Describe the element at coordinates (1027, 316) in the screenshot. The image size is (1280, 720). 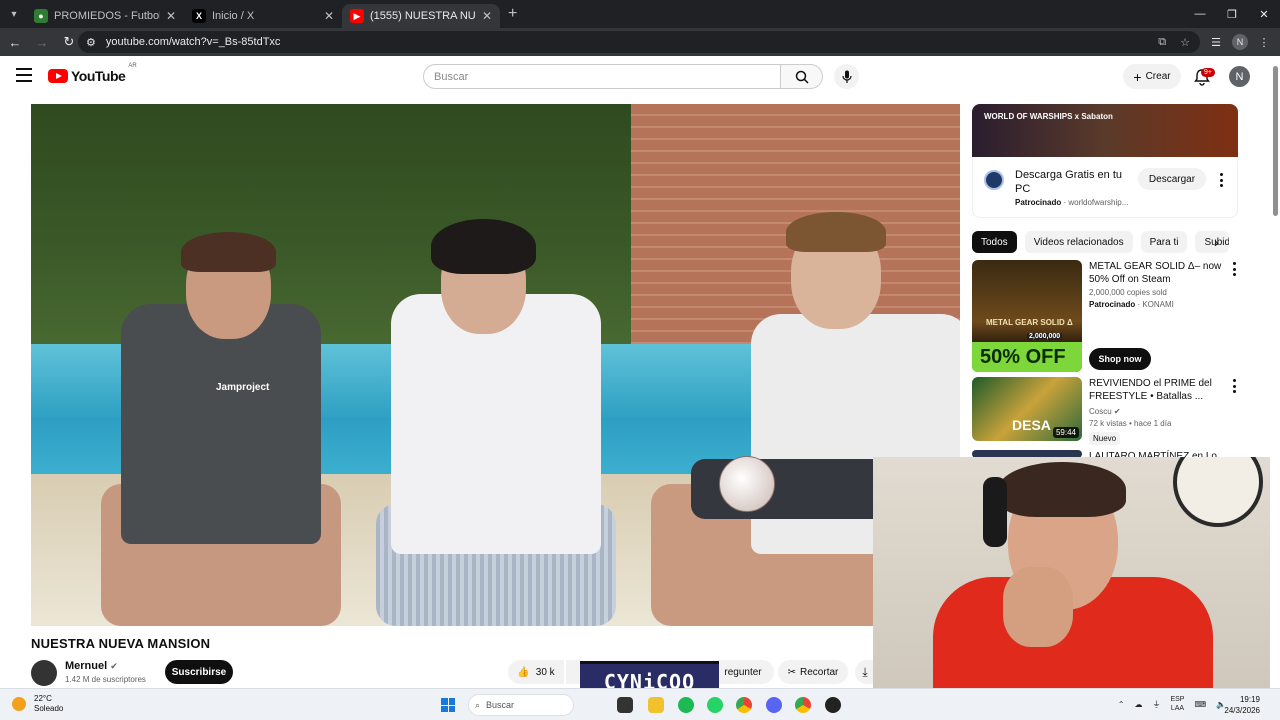
I see `recommendation-thumbnail: METAL GEAR SOLID Δ 2,000,000 50% OFF` at that location.